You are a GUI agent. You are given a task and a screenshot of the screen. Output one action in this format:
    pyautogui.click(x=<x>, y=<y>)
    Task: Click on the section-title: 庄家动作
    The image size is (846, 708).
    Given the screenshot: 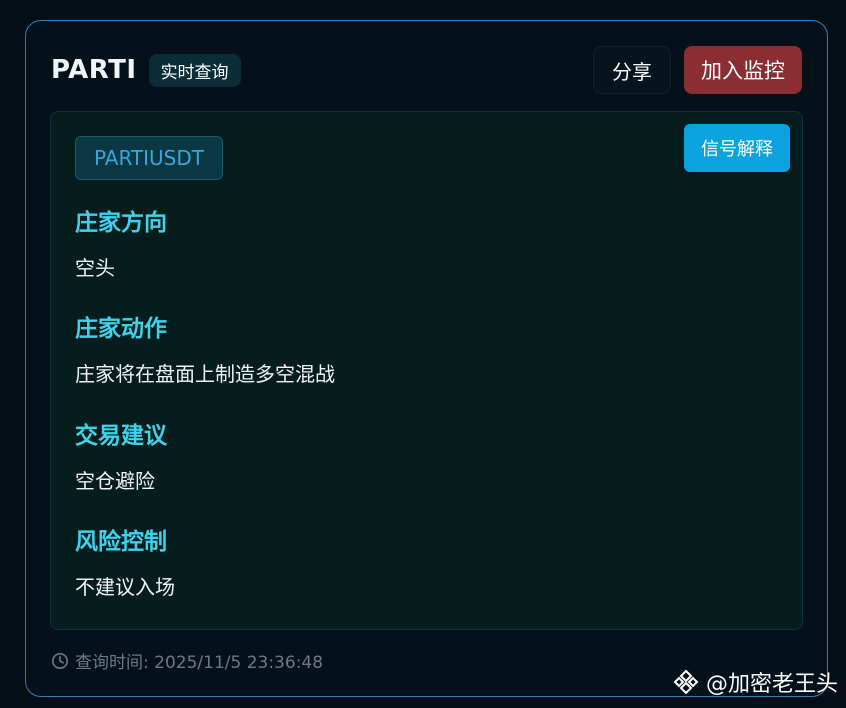 What is the action you would take?
    pyautogui.click(x=121, y=329)
    